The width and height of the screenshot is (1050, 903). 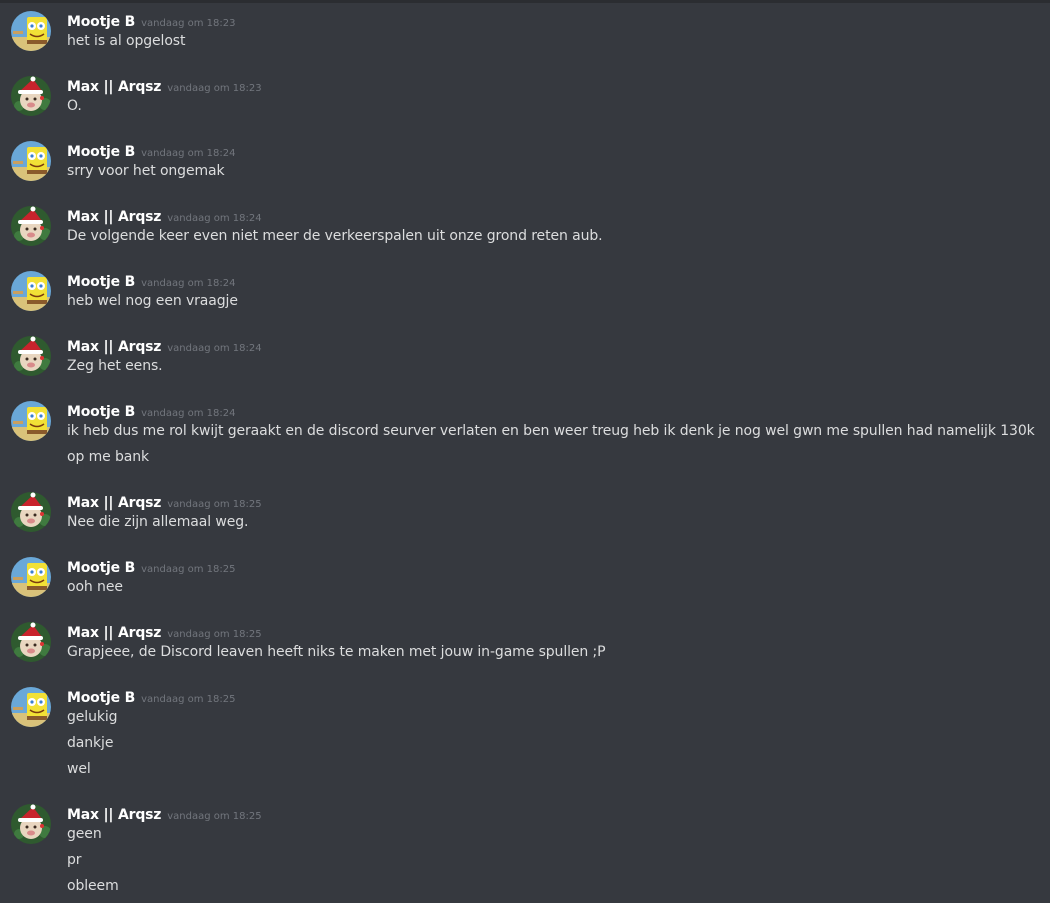 What do you see at coordinates (126, 41) in the screenshot?
I see `message-text: het is al opgelost` at bounding box center [126, 41].